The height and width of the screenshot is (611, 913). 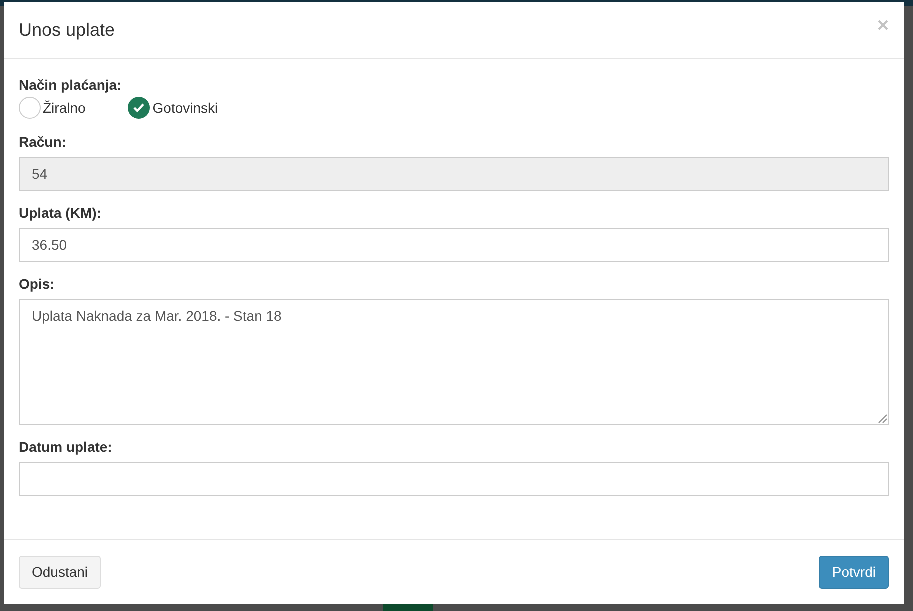 What do you see at coordinates (139, 108) in the screenshot?
I see `check-icon` at bounding box center [139, 108].